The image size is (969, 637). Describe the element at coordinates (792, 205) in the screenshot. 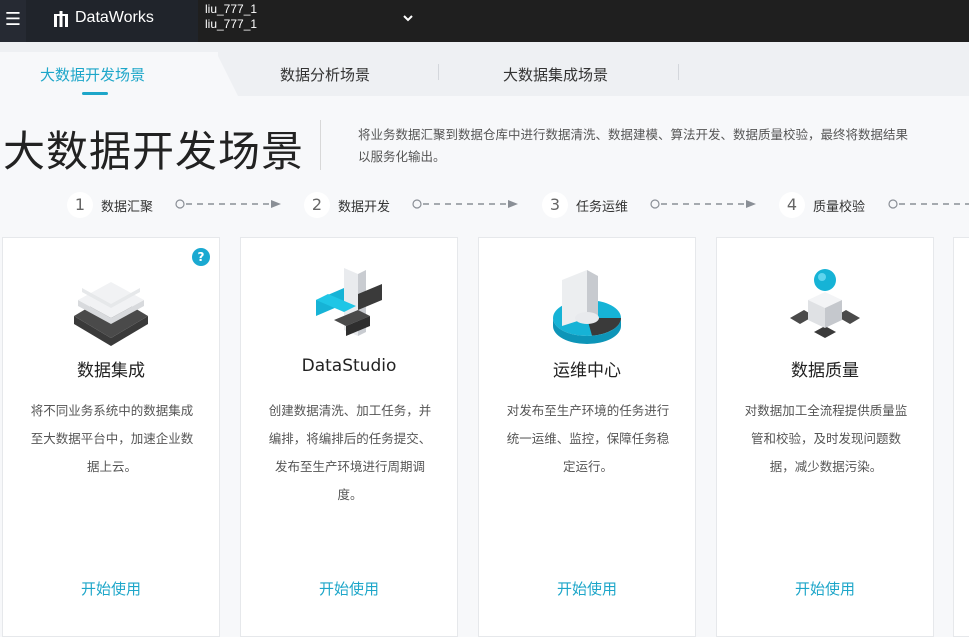

I see `step-number: 4` at that location.